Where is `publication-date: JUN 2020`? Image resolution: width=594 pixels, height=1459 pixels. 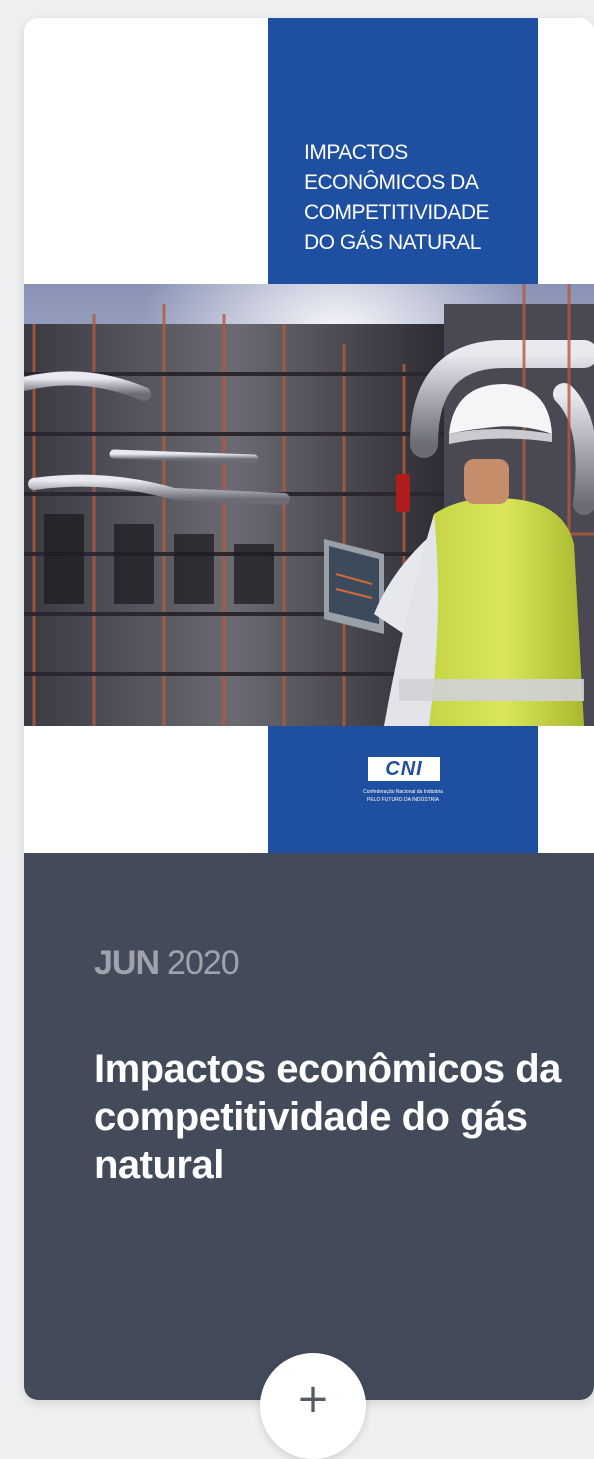 publication-date: JUN 2020 is located at coordinates (167, 963).